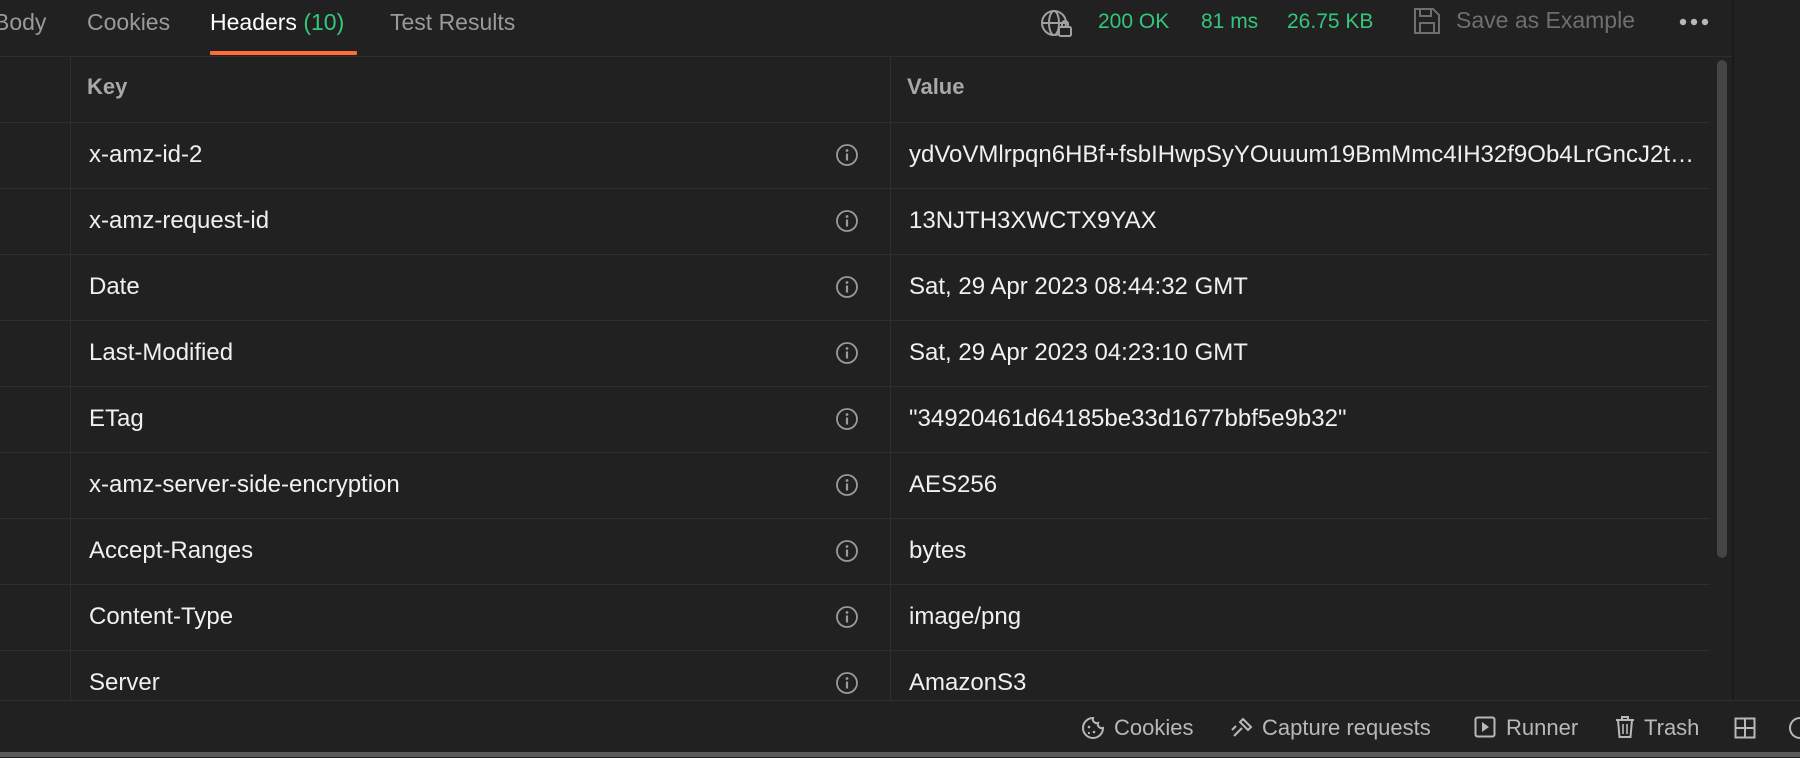  What do you see at coordinates (1305, 221) in the screenshot?
I see `header-value: 13NJTH3XWCTX9YAX` at bounding box center [1305, 221].